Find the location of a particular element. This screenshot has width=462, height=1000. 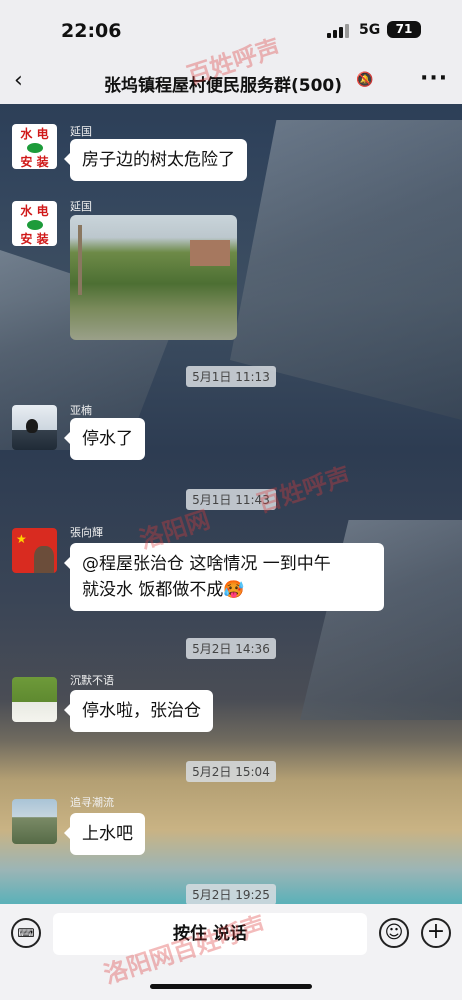

sender-name: 亚楠 is located at coordinates (81, 410).